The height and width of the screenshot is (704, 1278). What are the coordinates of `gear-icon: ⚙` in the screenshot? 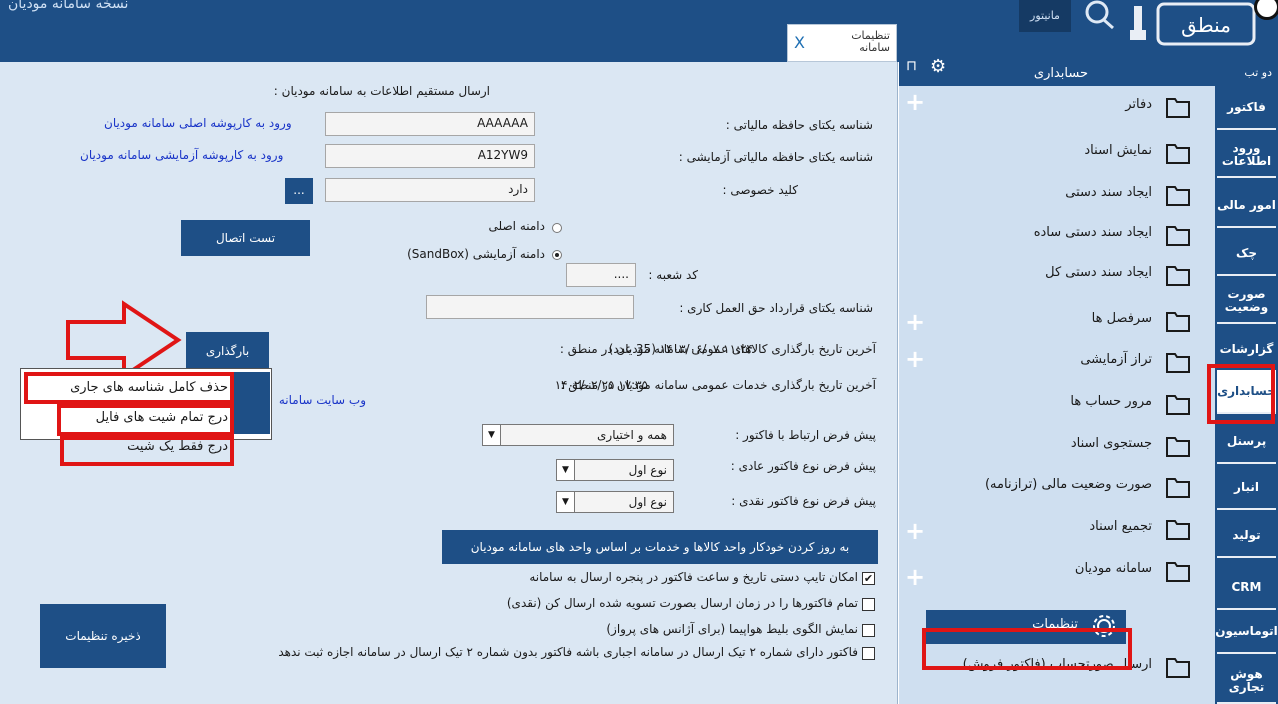 It's located at (938, 66).